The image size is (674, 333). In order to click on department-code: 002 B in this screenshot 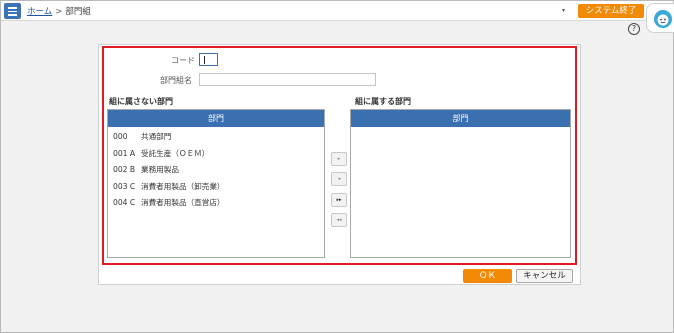, I will do `click(124, 170)`.